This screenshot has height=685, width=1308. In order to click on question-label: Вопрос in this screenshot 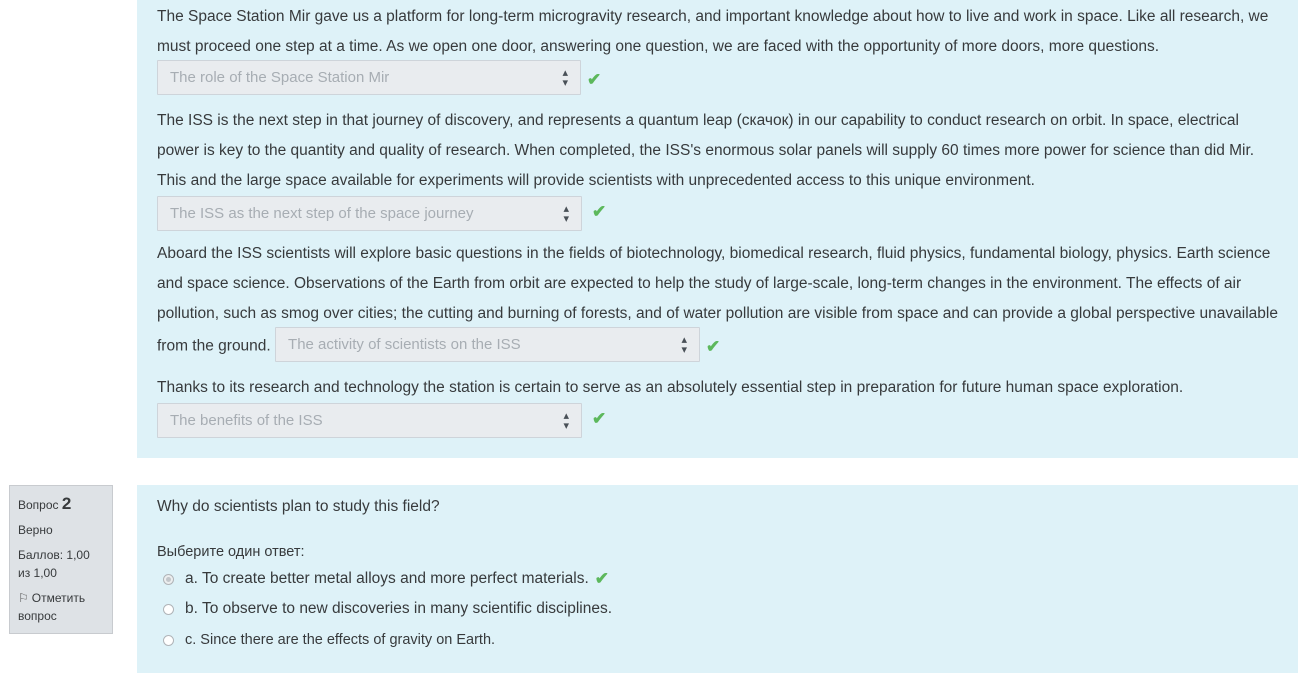, I will do `click(38, 505)`.